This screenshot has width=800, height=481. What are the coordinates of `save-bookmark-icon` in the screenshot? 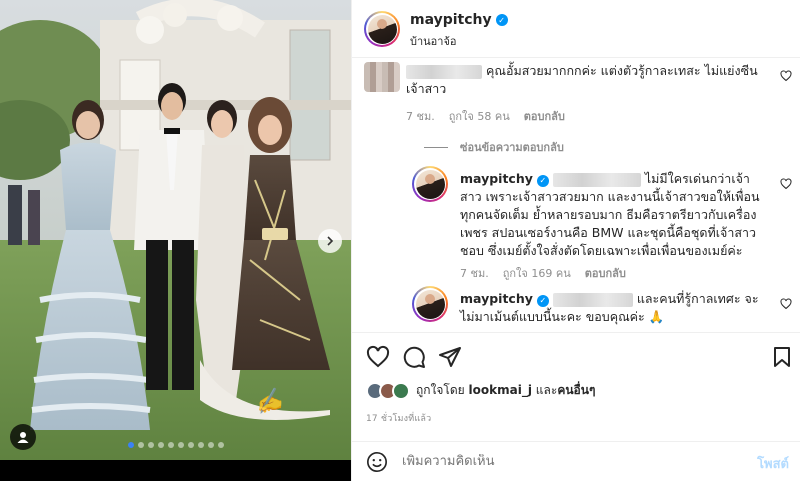 It's located at (782, 357).